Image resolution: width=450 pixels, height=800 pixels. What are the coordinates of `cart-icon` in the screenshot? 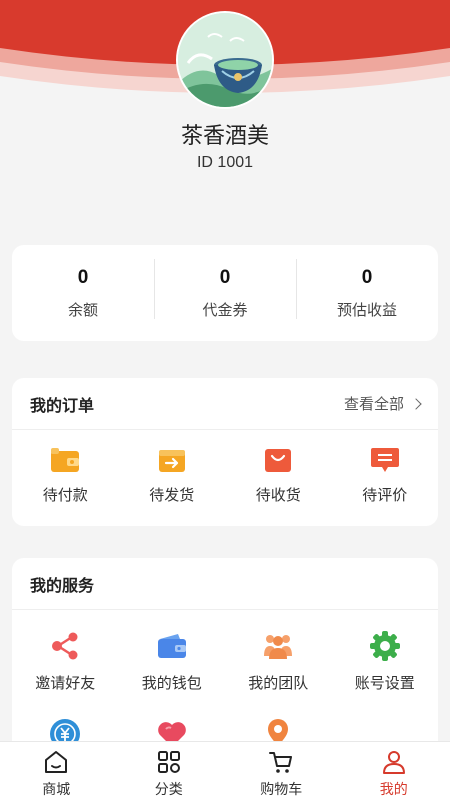 It's located at (281, 762).